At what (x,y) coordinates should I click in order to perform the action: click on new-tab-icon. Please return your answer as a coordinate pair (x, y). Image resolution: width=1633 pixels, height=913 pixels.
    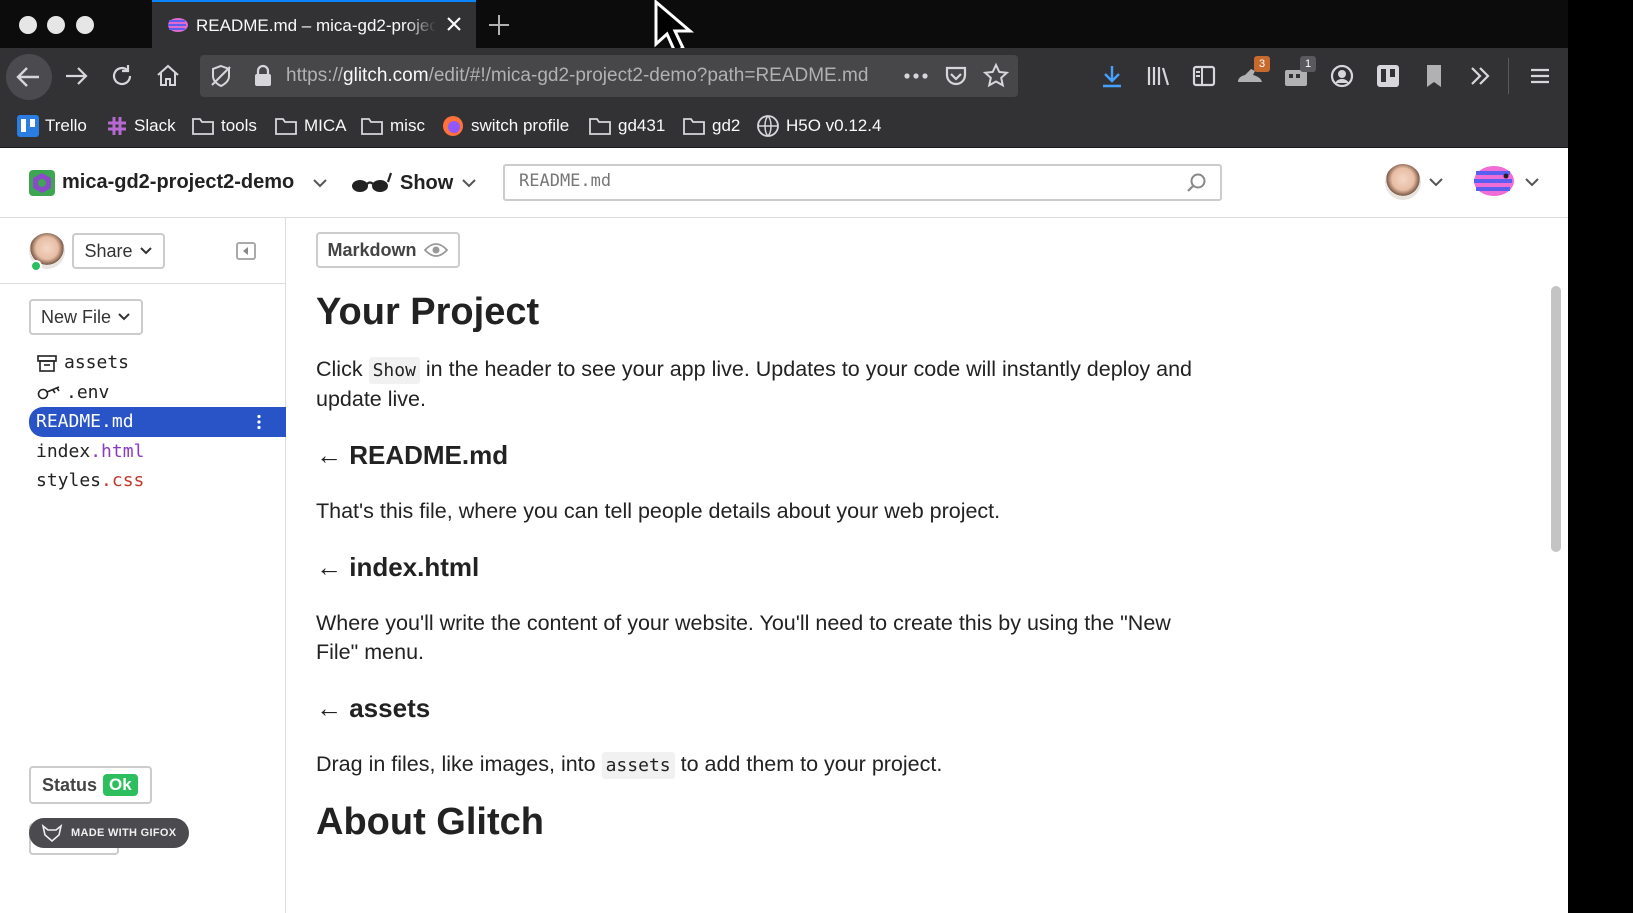
    Looking at the image, I should click on (499, 25).